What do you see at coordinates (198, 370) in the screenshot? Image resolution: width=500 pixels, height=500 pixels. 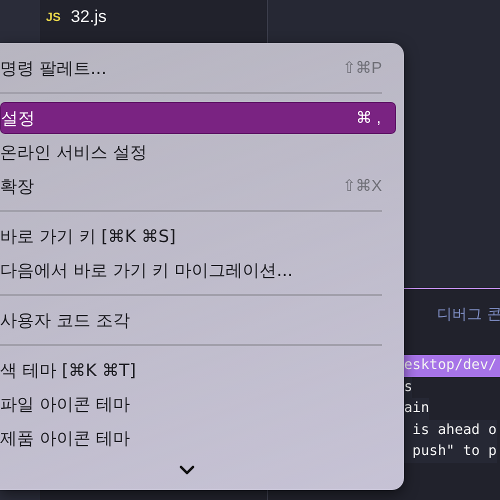 I see `menu-item: 색 테마 [⌘K ⌘T]` at bounding box center [198, 370].